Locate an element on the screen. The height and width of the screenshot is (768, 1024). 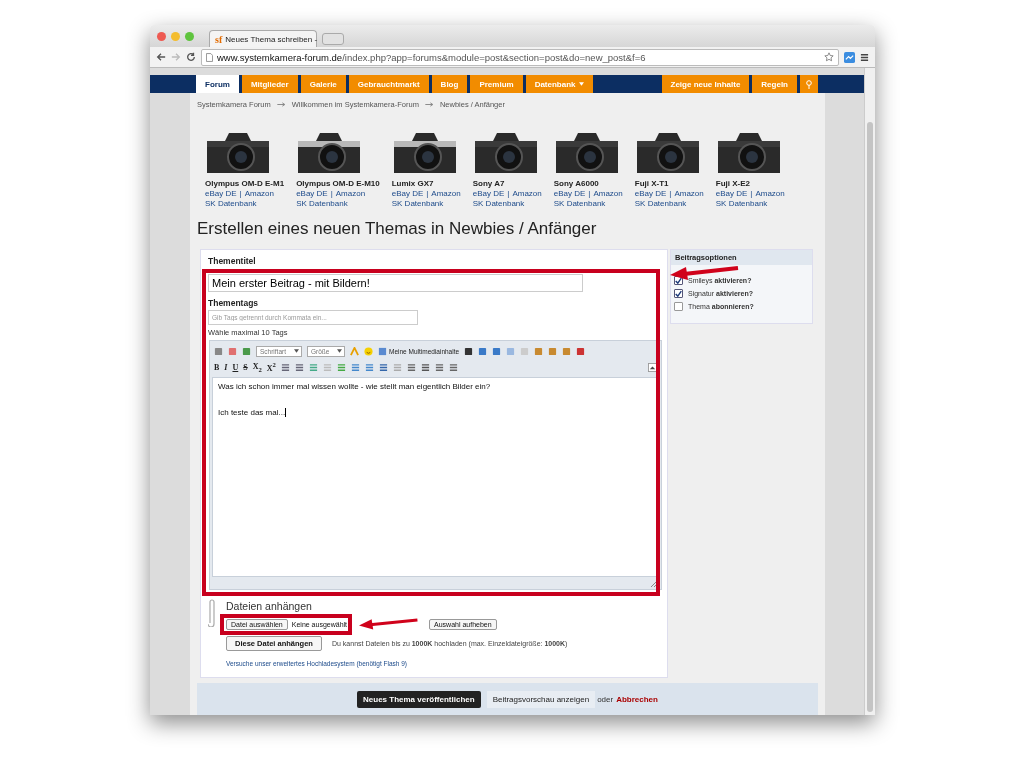
page-heading: Erstellen eines neuen Themas in Newbies / Anfänger is located at coordinates (397, 229).